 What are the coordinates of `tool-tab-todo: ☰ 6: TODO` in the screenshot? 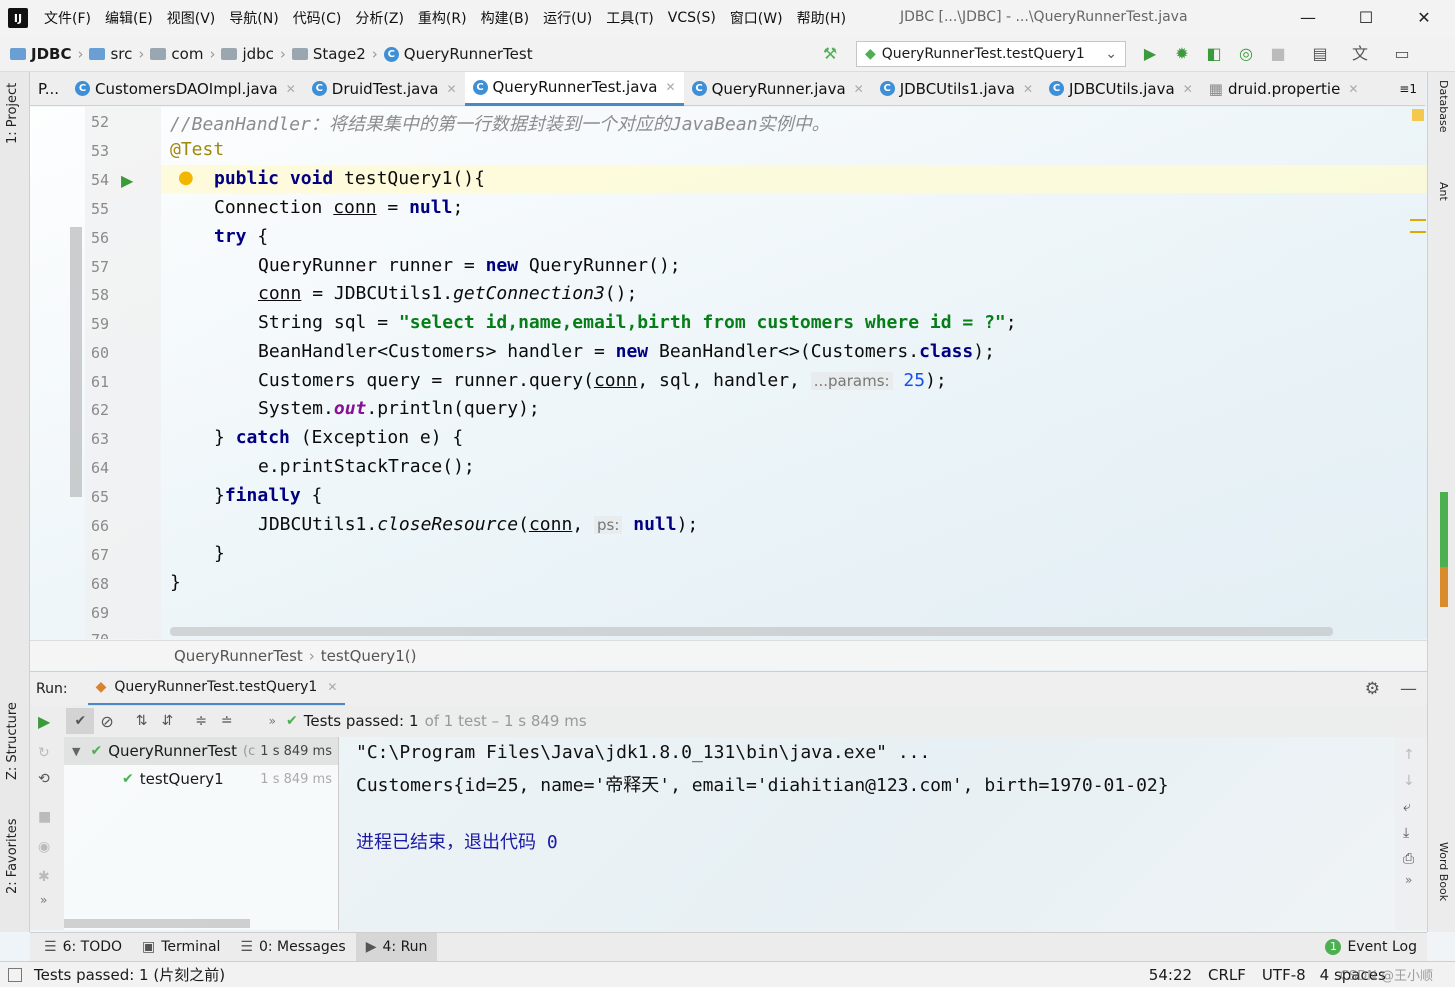 It's located at (83, 947).